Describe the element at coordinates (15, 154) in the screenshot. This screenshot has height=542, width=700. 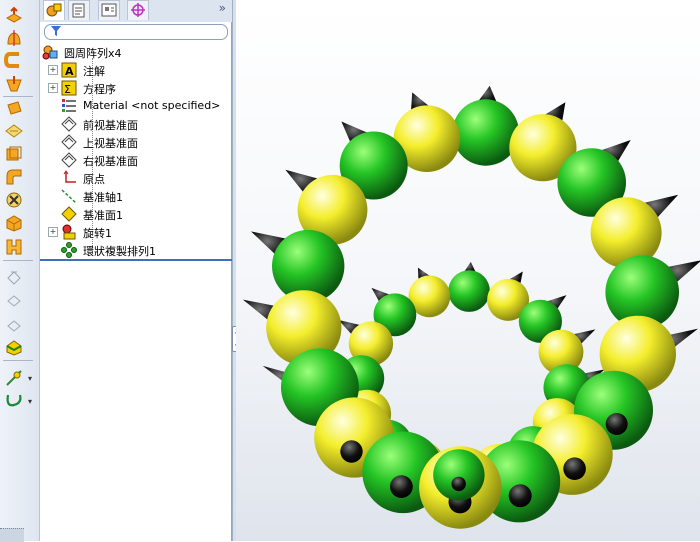
I see `shell-icon` at that location.